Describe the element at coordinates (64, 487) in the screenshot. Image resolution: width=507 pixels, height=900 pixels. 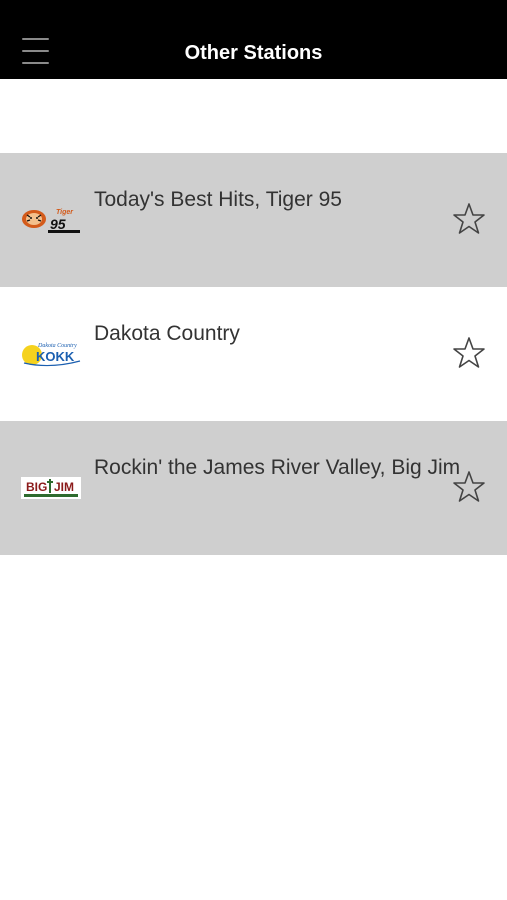
I see `svg-text: JIM` at that location.